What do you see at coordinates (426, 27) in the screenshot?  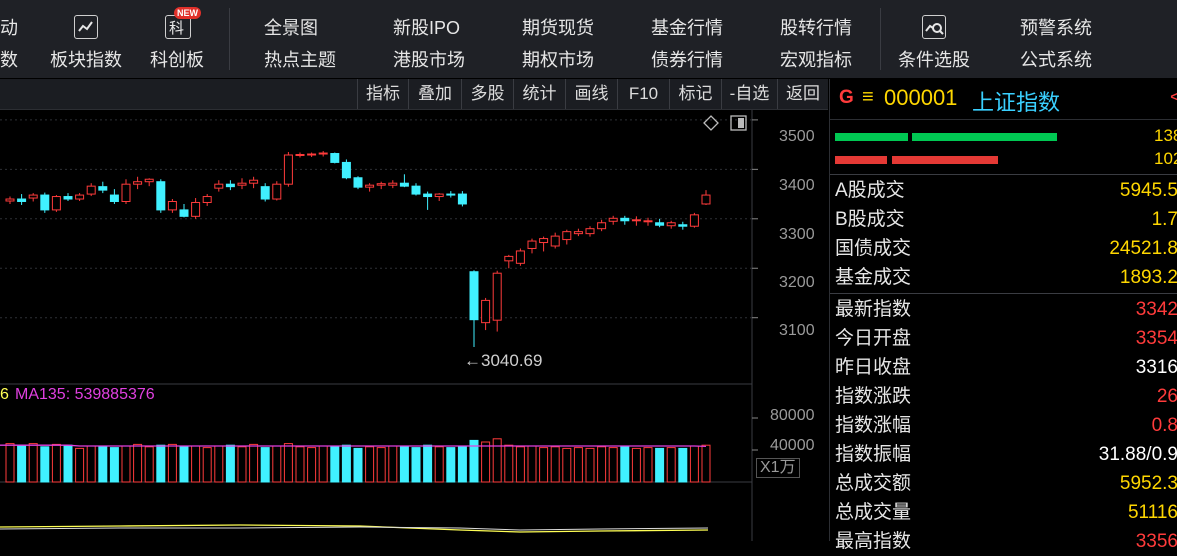 I see `new-ipo-button: 新股IPO` at bounding box center [426, 27].